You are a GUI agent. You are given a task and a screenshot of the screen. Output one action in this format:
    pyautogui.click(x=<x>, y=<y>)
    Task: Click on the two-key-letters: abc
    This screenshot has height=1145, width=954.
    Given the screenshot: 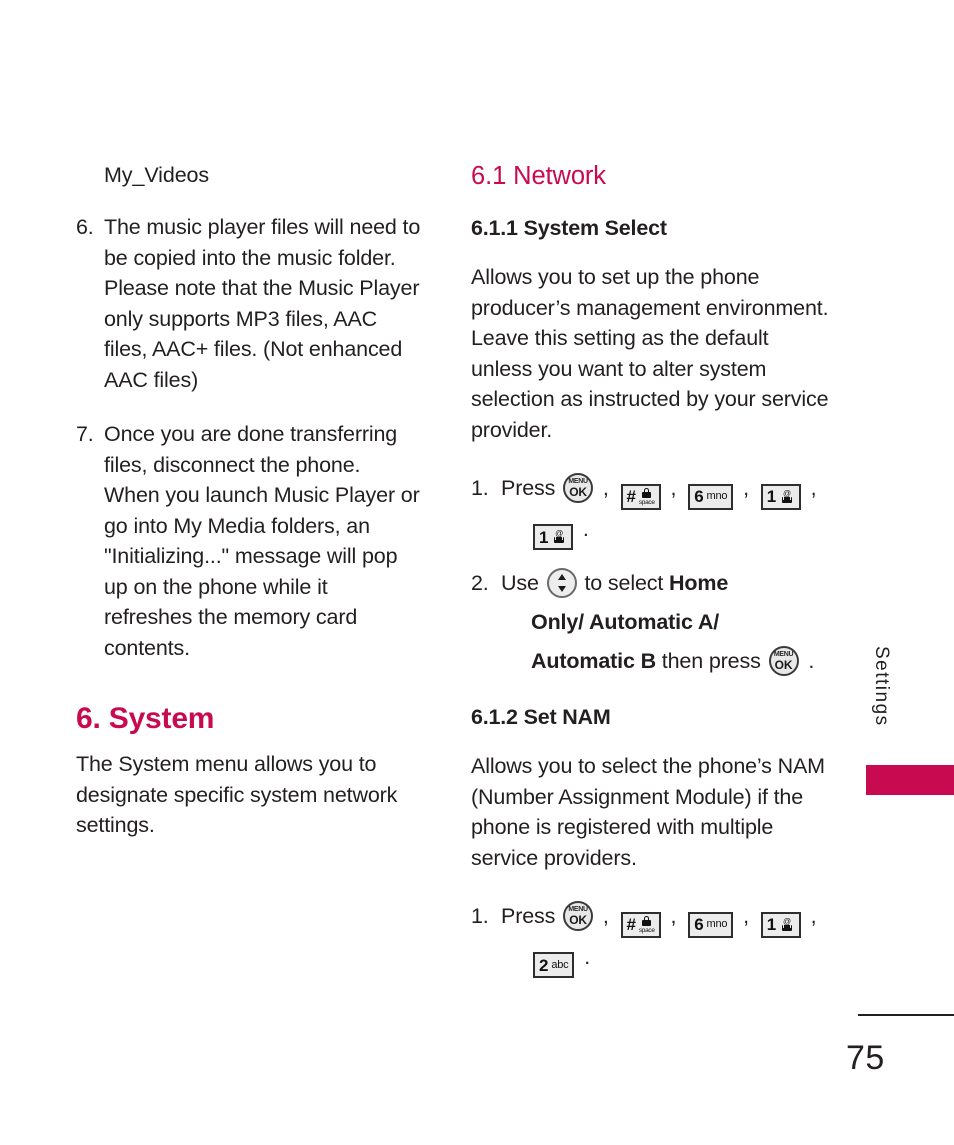 What is the action you would take?
    pyautogui.click(x=560, y=964)
    